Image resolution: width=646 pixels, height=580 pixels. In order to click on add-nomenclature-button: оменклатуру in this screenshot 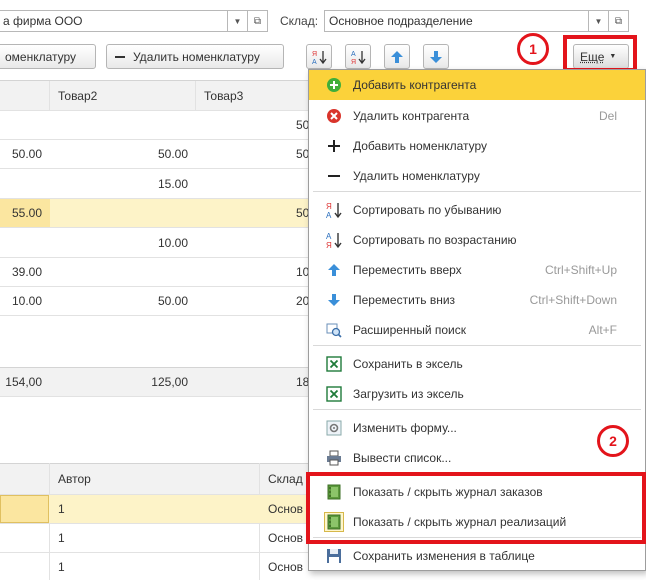, I will do `click(48, 56)`.